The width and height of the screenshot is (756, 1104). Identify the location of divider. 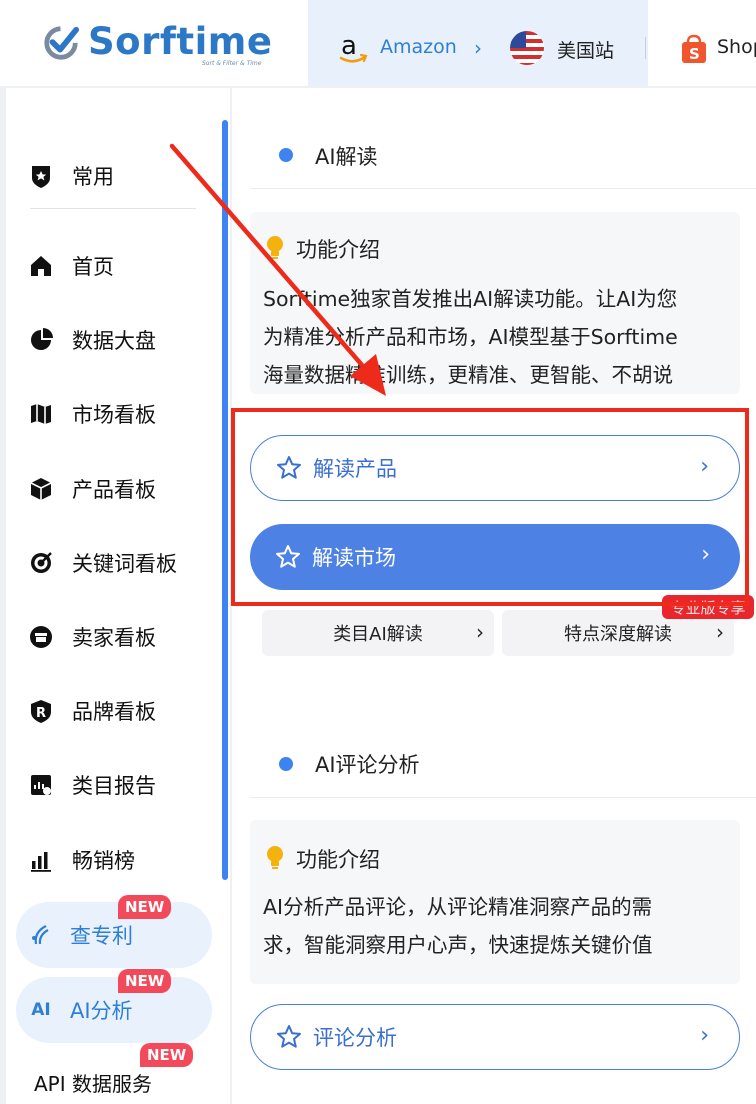
(645, 48).